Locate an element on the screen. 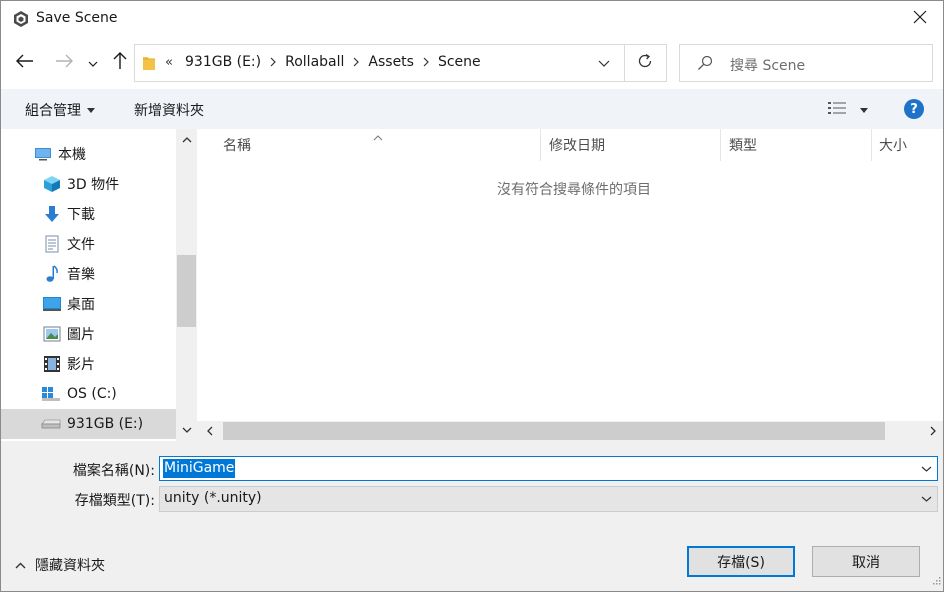 The height and width of the screenshot is (592, 944). filelist-horizontal-scrollbar is located at coordinates (570, 431).